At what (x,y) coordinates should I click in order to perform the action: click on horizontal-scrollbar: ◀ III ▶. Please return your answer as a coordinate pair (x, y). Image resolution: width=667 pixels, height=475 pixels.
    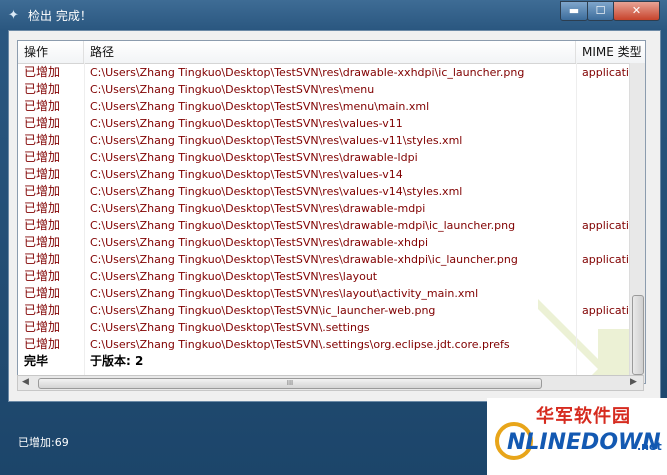
    Looking at the image, I should click on (330, 383).